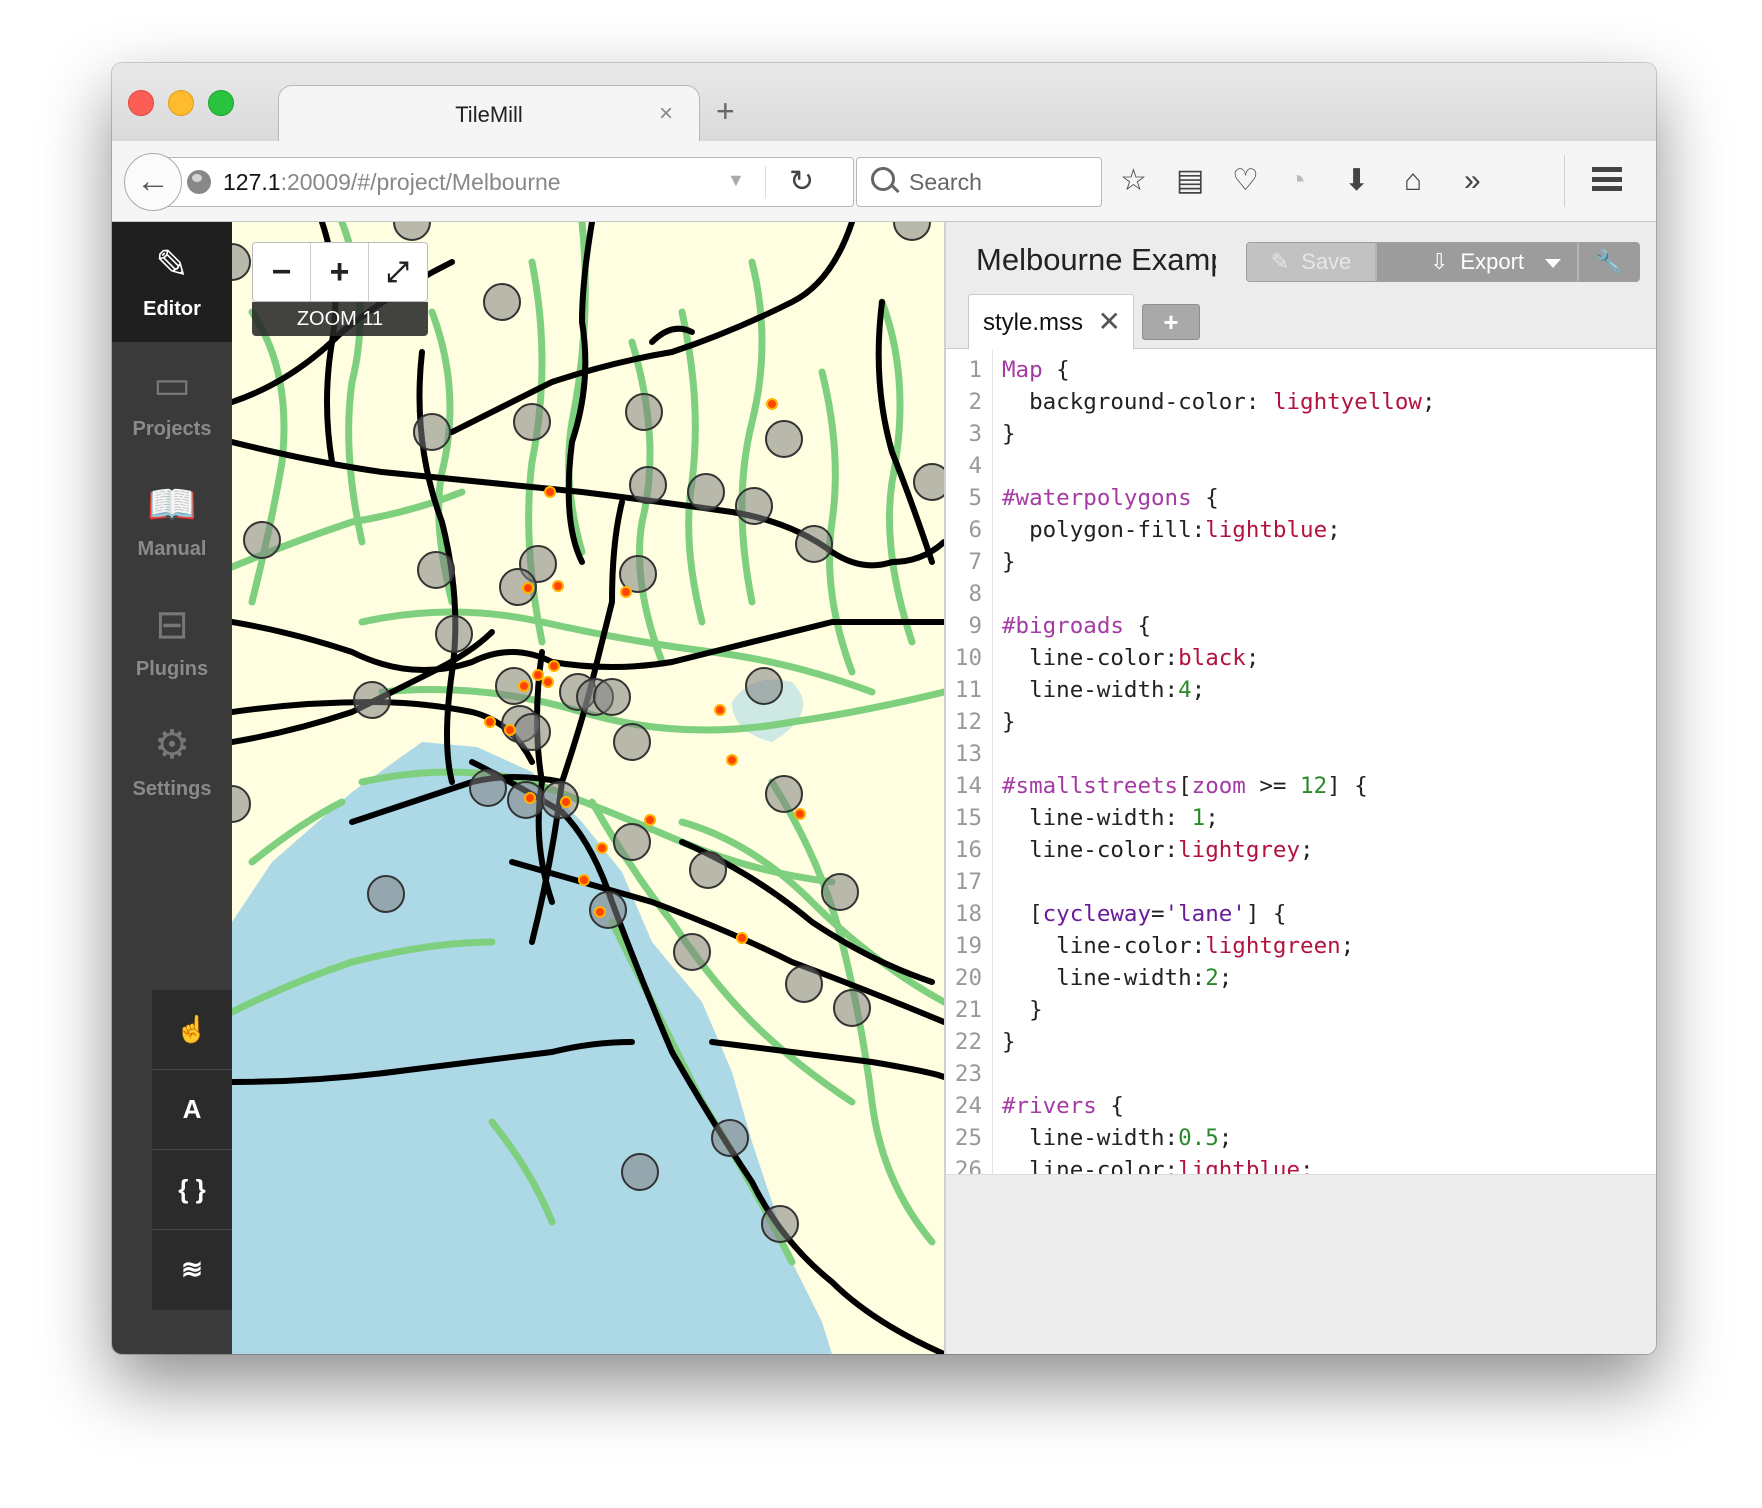 This screenshot has height=1508, width=1762. Describe the element at coordinates (1117, 978) in the screenshot. I see `code-line: line-width:2;` at that location.